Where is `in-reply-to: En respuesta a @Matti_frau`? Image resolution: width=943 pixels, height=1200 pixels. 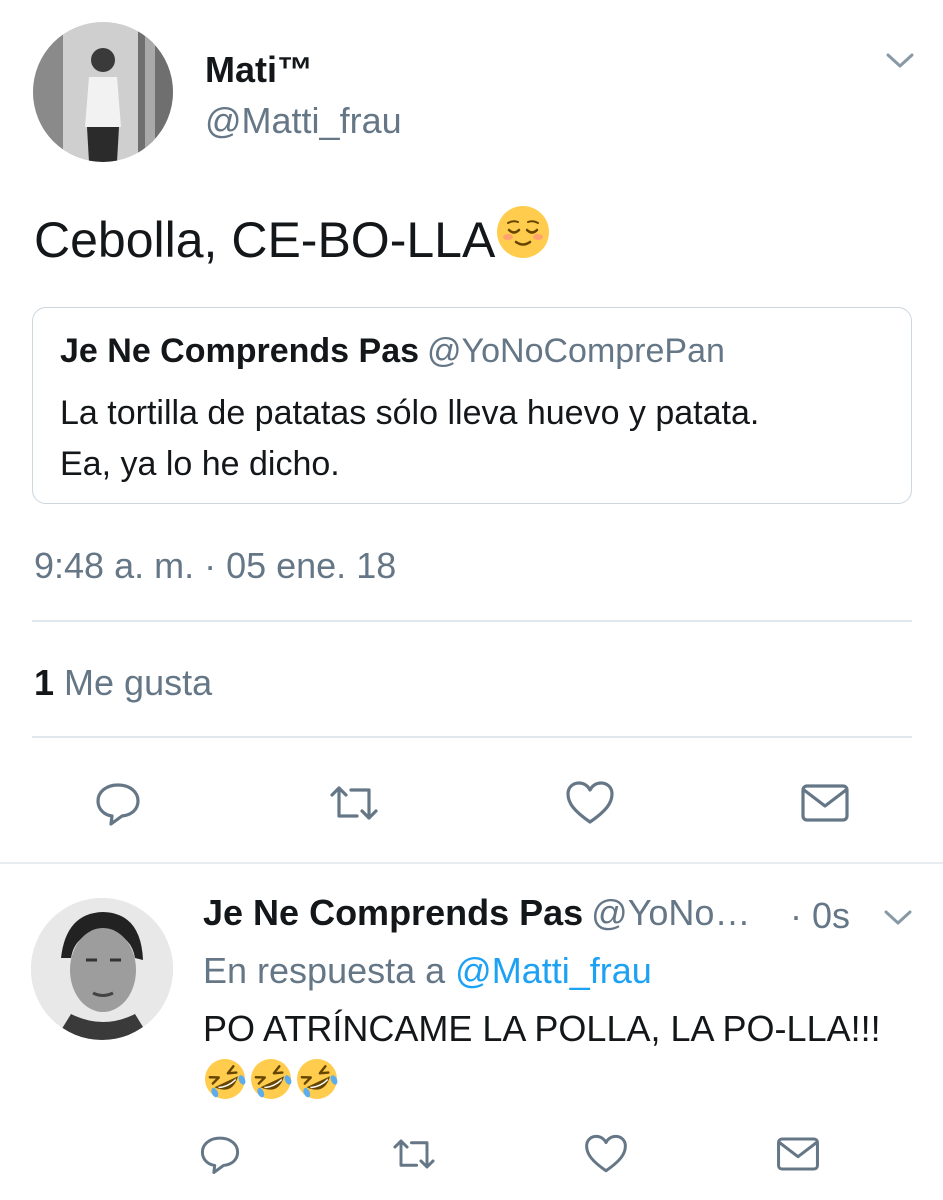 in-reply-to: En respuesta a @Matti_frau is located at coordinates (427, 971).